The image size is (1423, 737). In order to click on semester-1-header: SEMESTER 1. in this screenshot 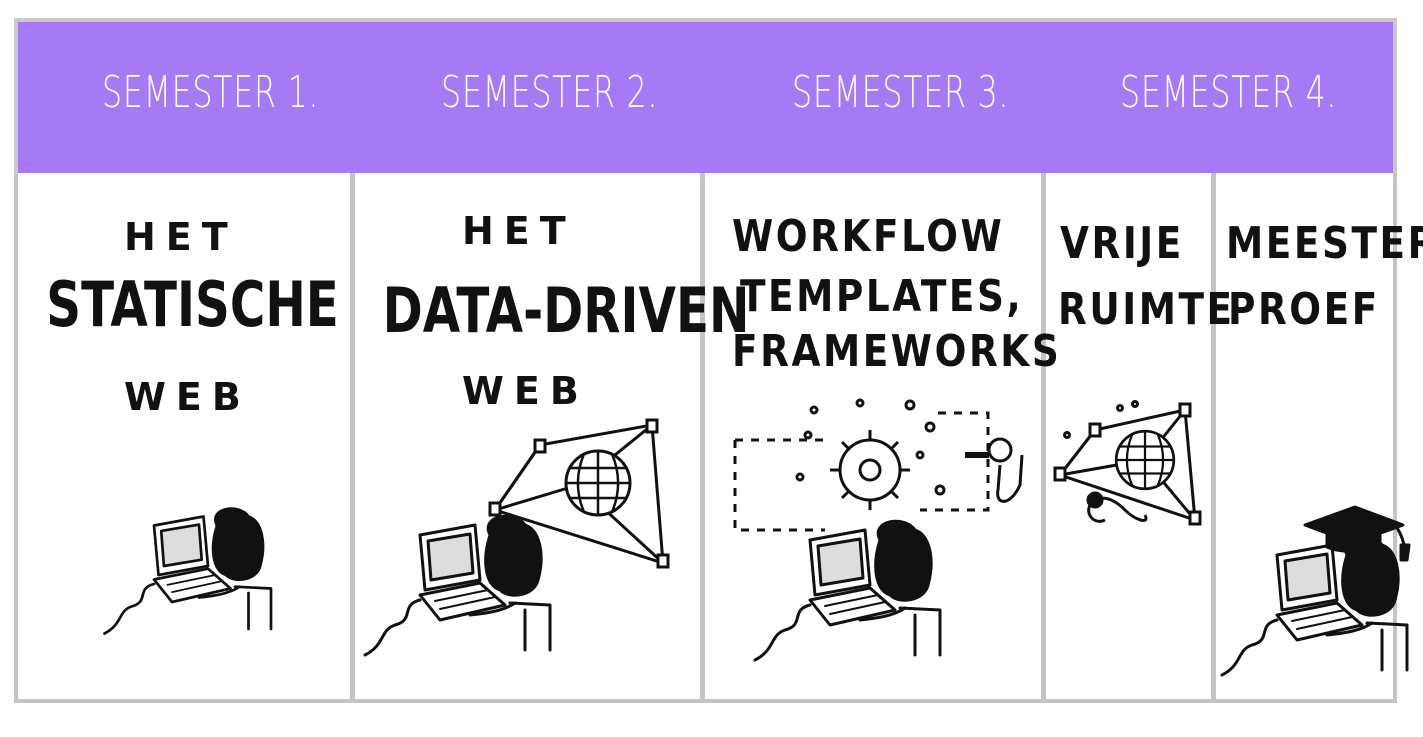, I will do `click(211, 92)`.